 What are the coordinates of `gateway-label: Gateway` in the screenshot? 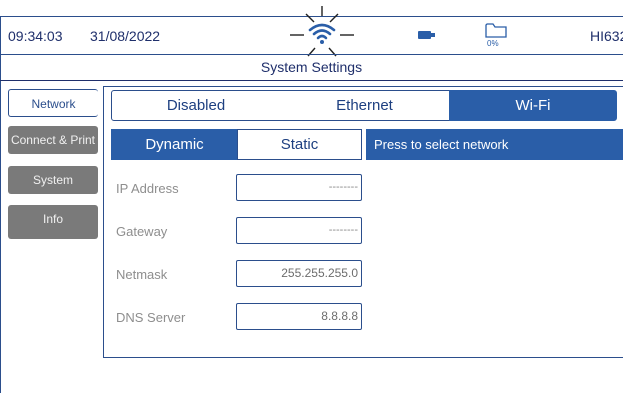 It's located at (142, 231).